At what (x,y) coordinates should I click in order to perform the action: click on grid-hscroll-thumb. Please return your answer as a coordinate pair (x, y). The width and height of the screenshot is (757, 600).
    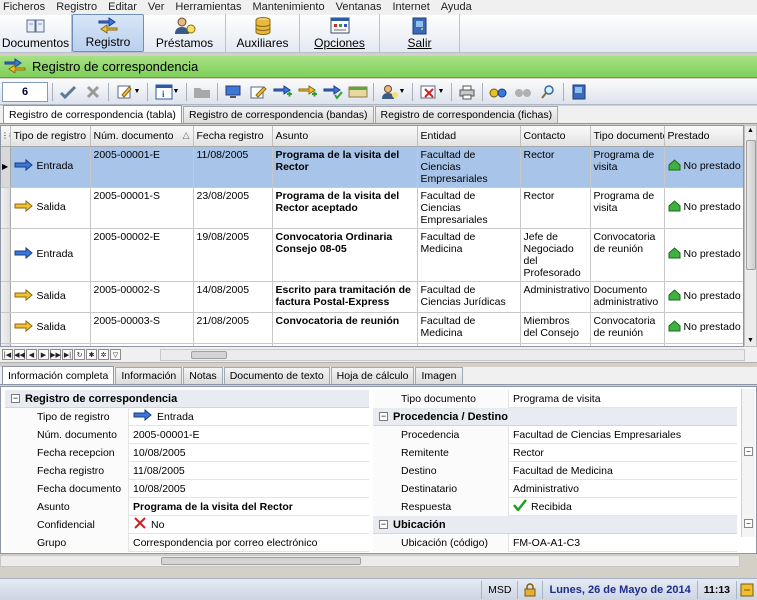
    Looking at the image, I should click on (209, 355).